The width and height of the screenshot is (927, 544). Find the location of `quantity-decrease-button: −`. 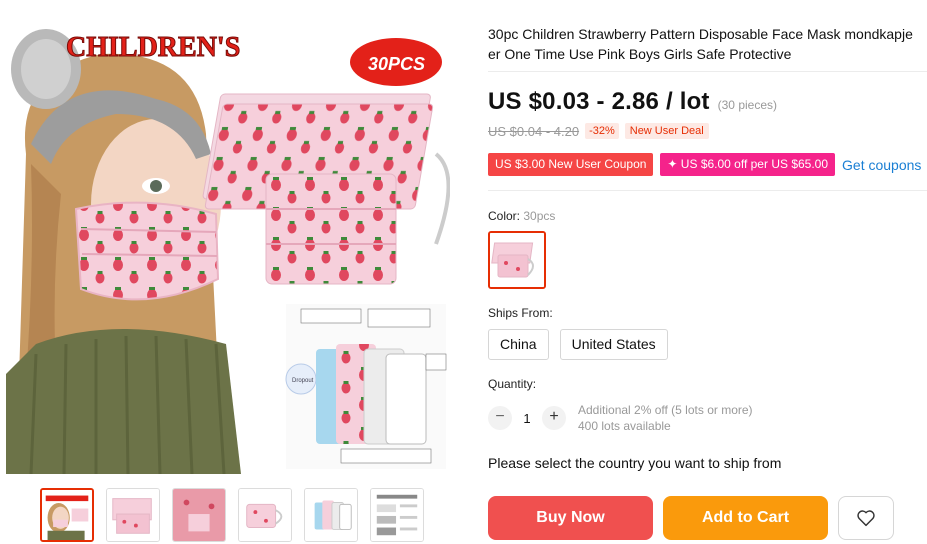

quantity-decrease-button: − is located at coordinates (500, 418).